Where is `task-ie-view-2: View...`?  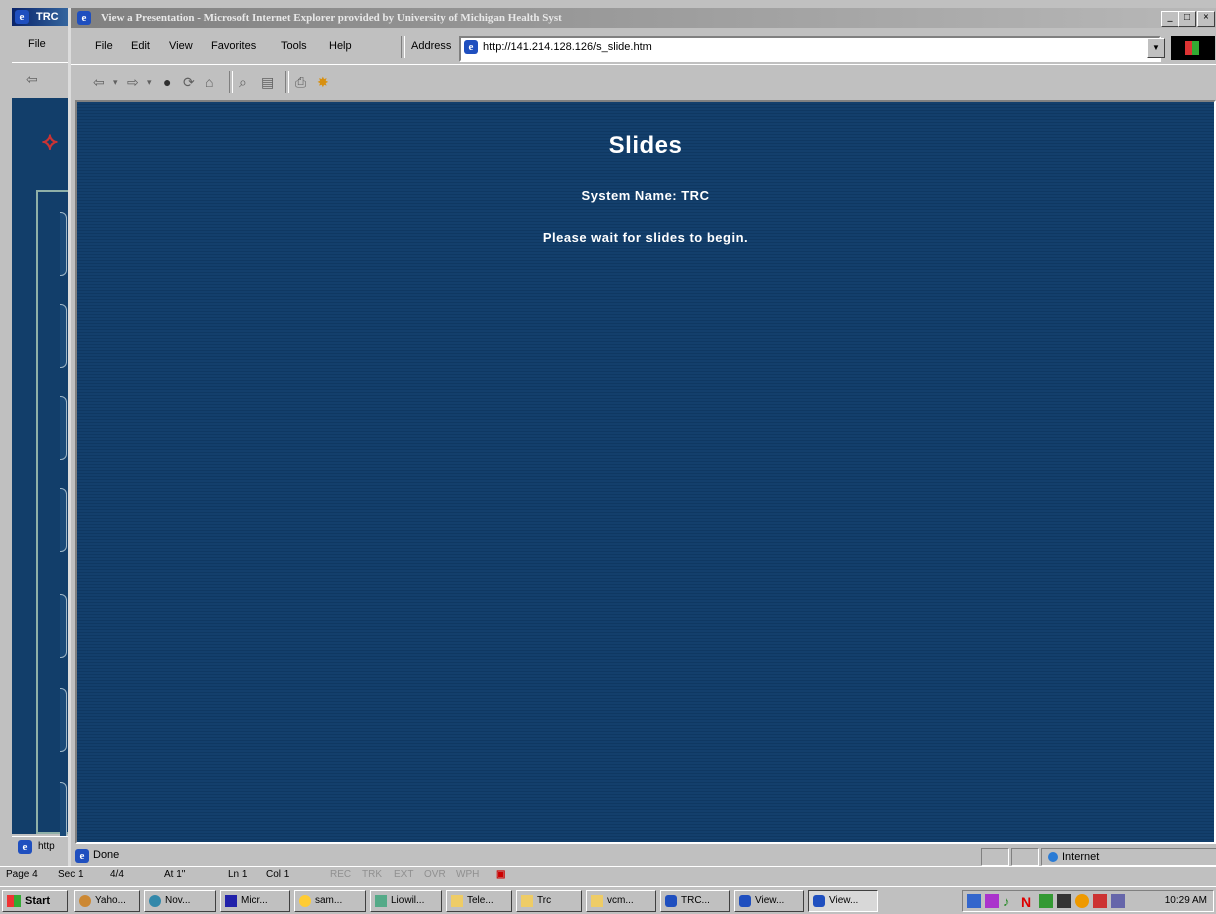
task-ie-view-2: View... is located at coordinates (843, 901).